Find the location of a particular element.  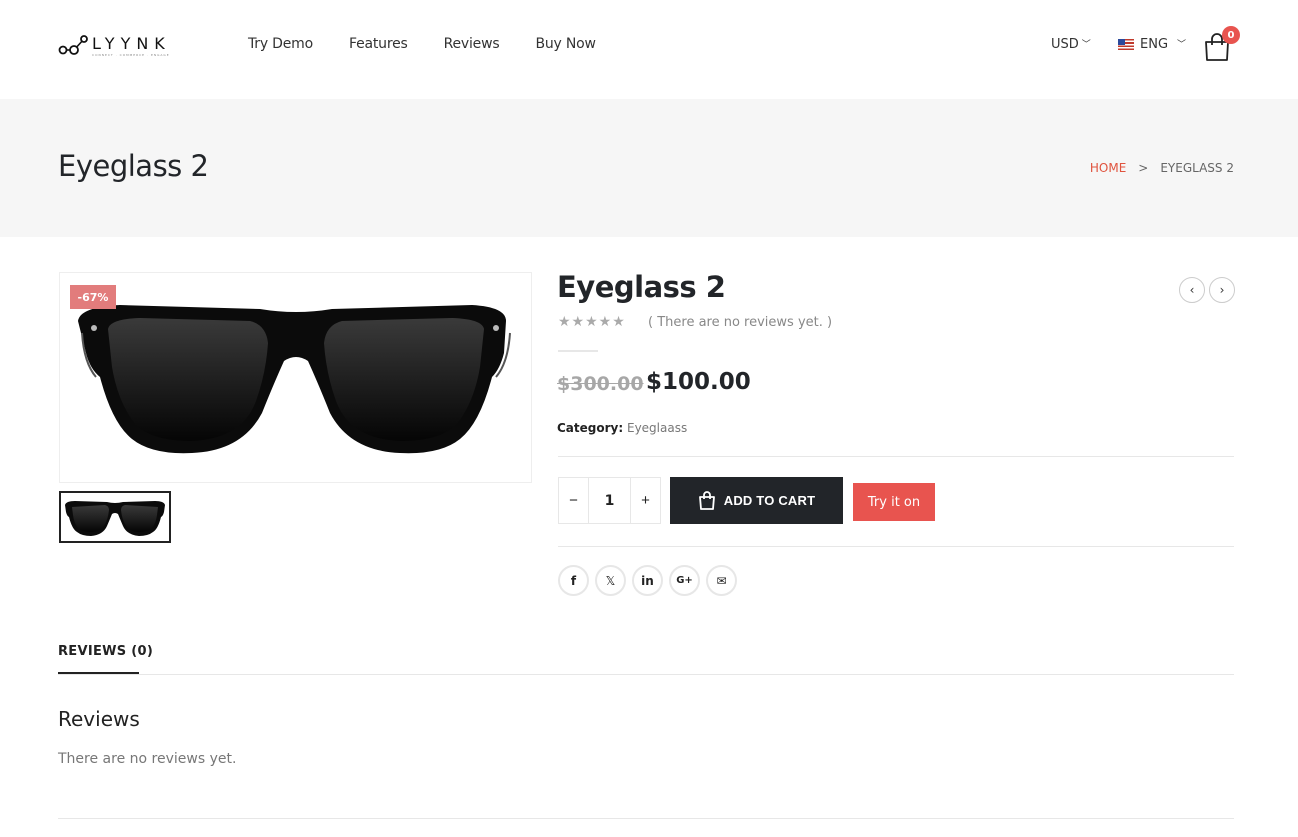

product-thumbnail is located at coordinates (115, 517).